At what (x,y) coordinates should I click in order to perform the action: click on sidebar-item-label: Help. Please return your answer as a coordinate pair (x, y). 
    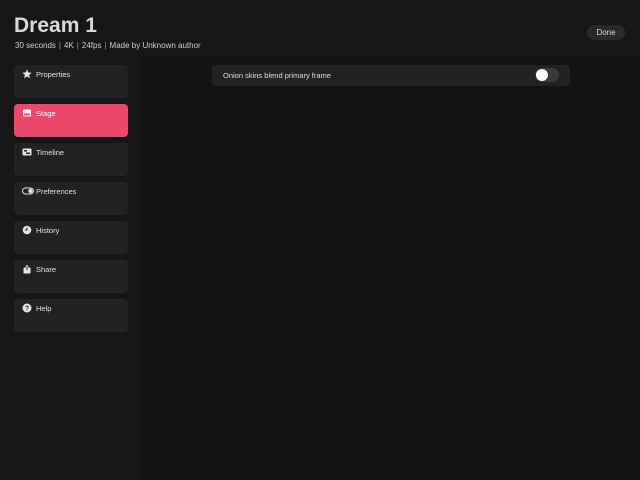
    Looking at the image, I should click on (44, 308).